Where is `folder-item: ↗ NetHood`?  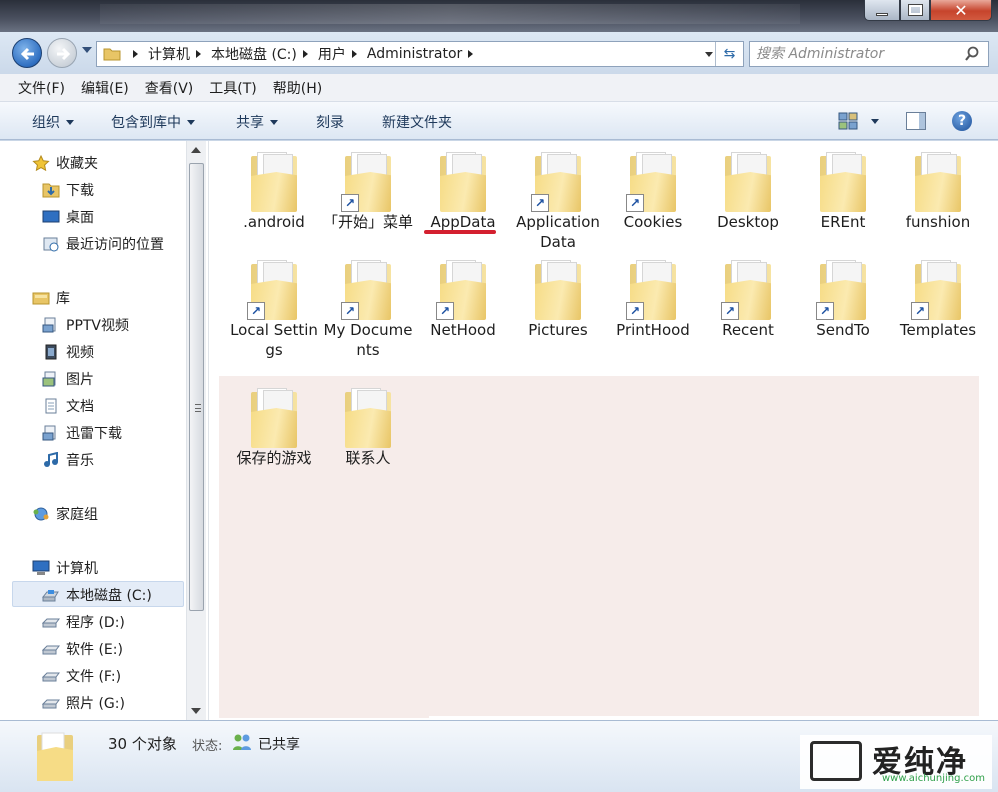 folder-item: ↗ NetHood is located at coordinates (463, 299).